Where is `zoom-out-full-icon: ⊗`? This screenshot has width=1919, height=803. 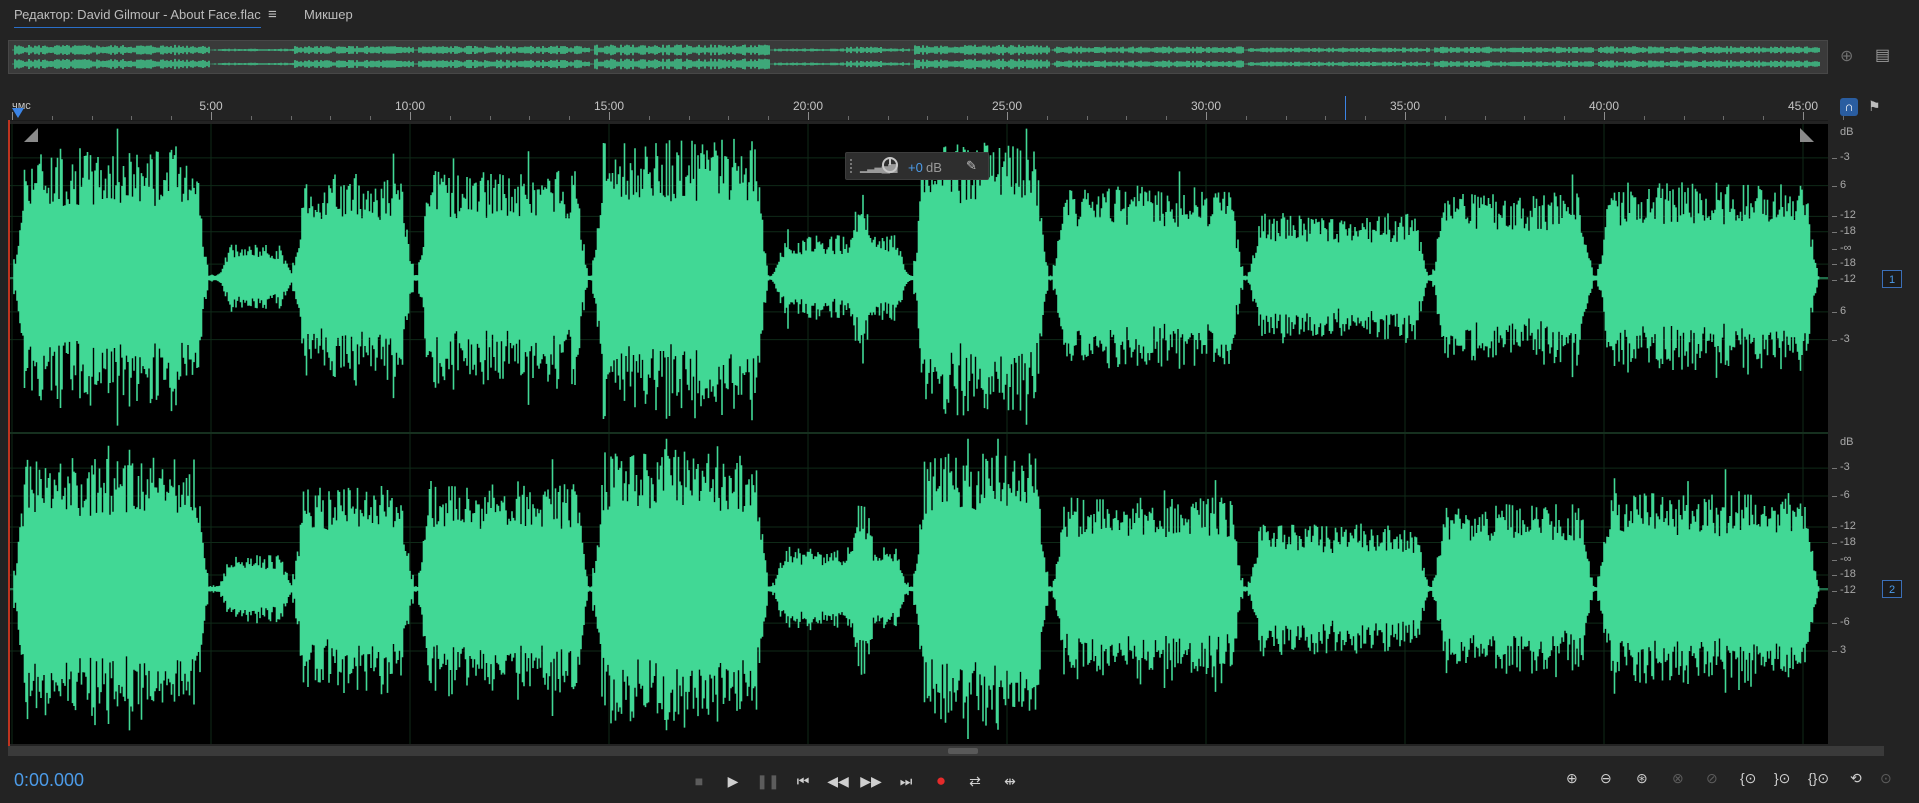 zoom-out-full-icon: ⊗ is located at coordinates (1678, 778).